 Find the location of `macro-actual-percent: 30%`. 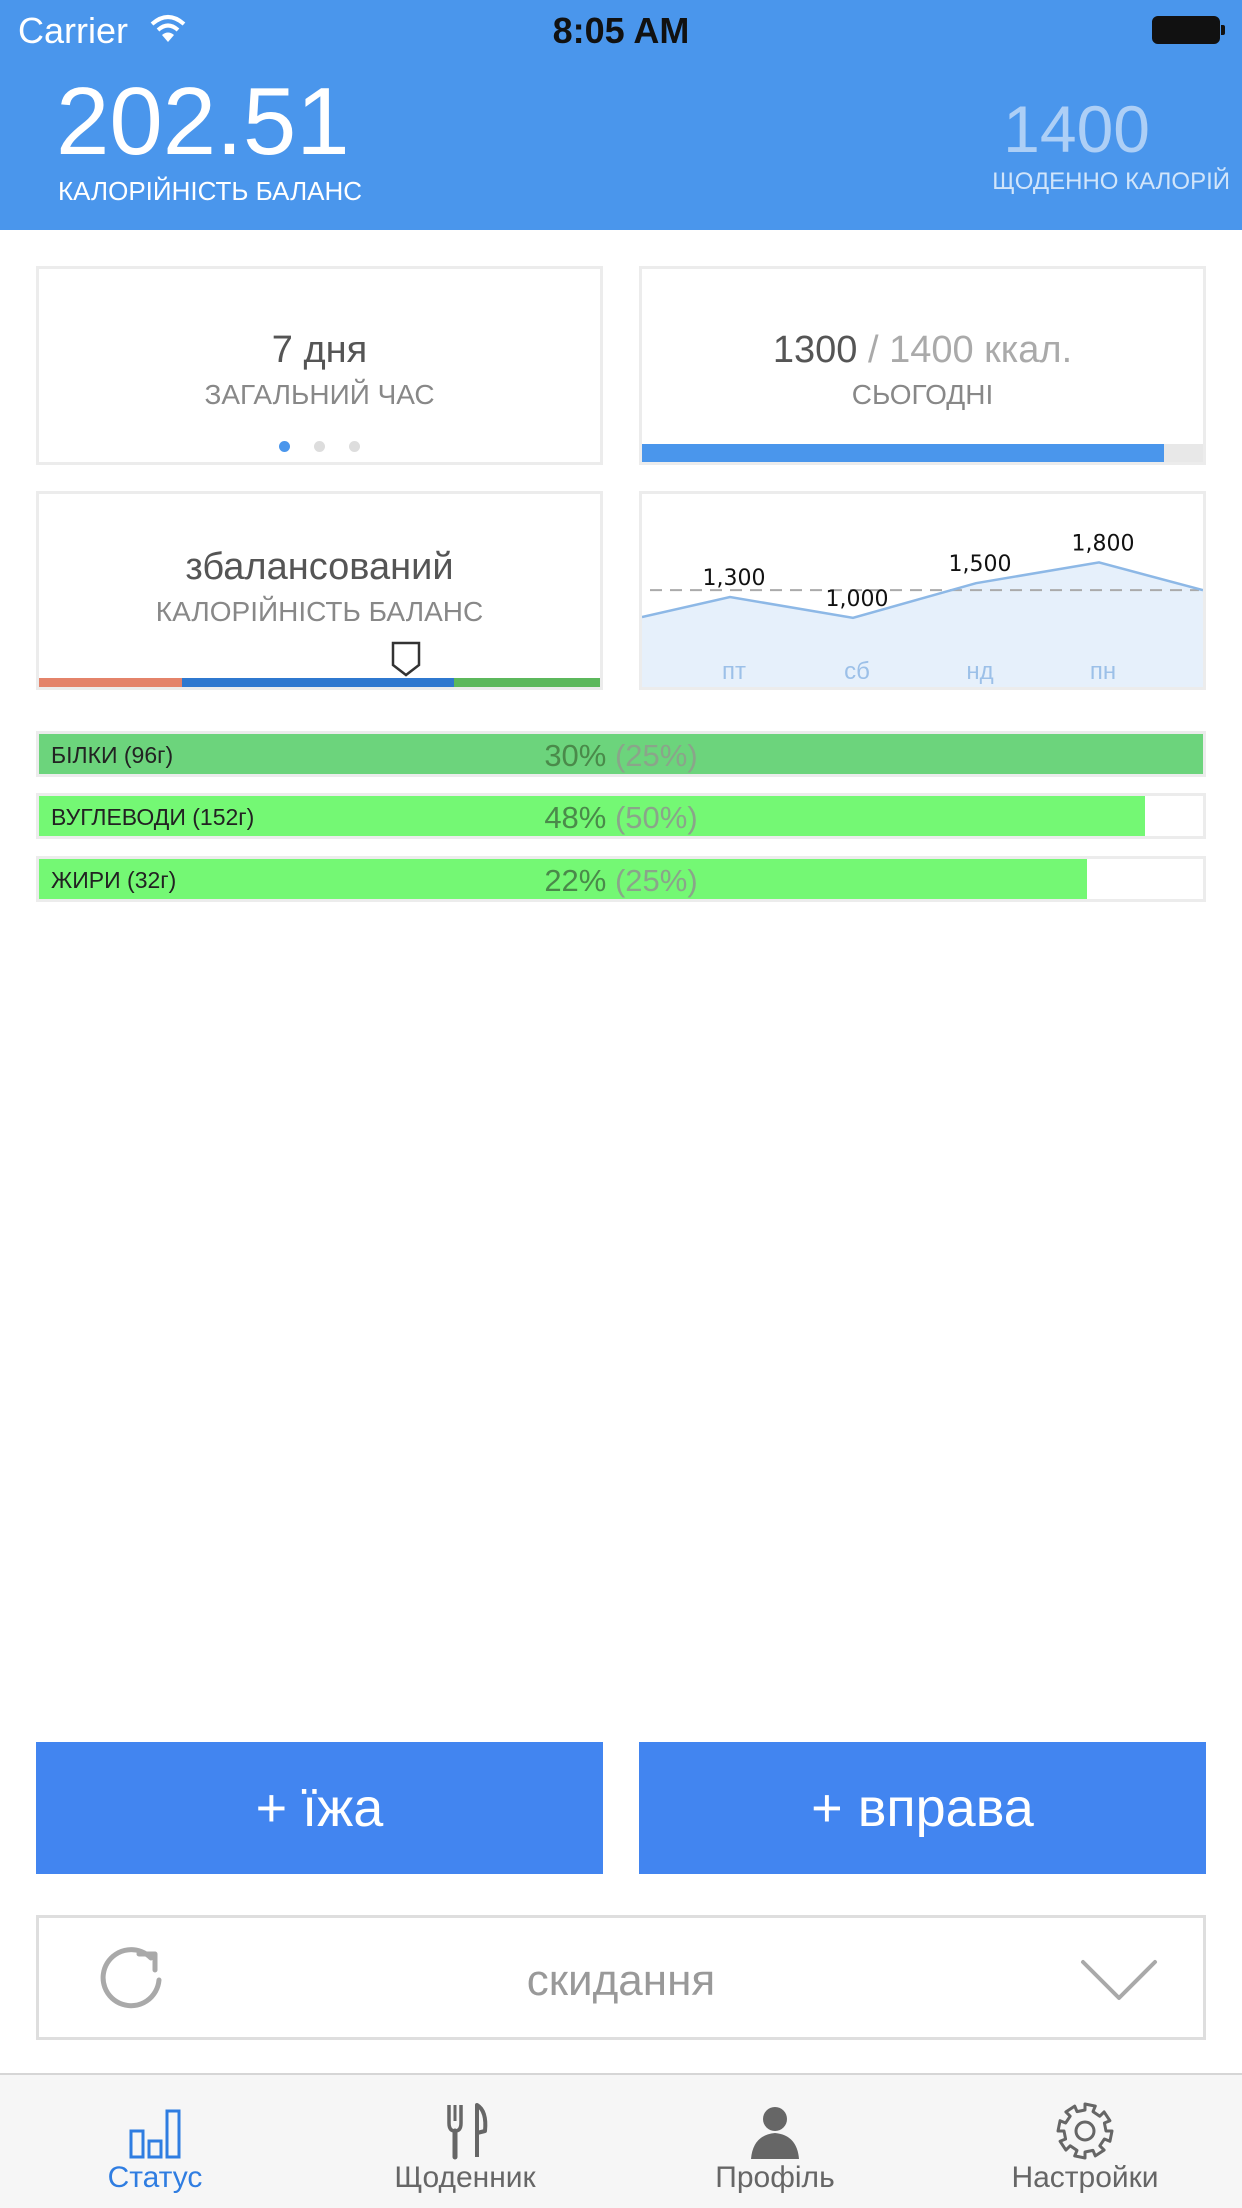

macro-actual-percent: 30% is located at coordinates (575, 755).